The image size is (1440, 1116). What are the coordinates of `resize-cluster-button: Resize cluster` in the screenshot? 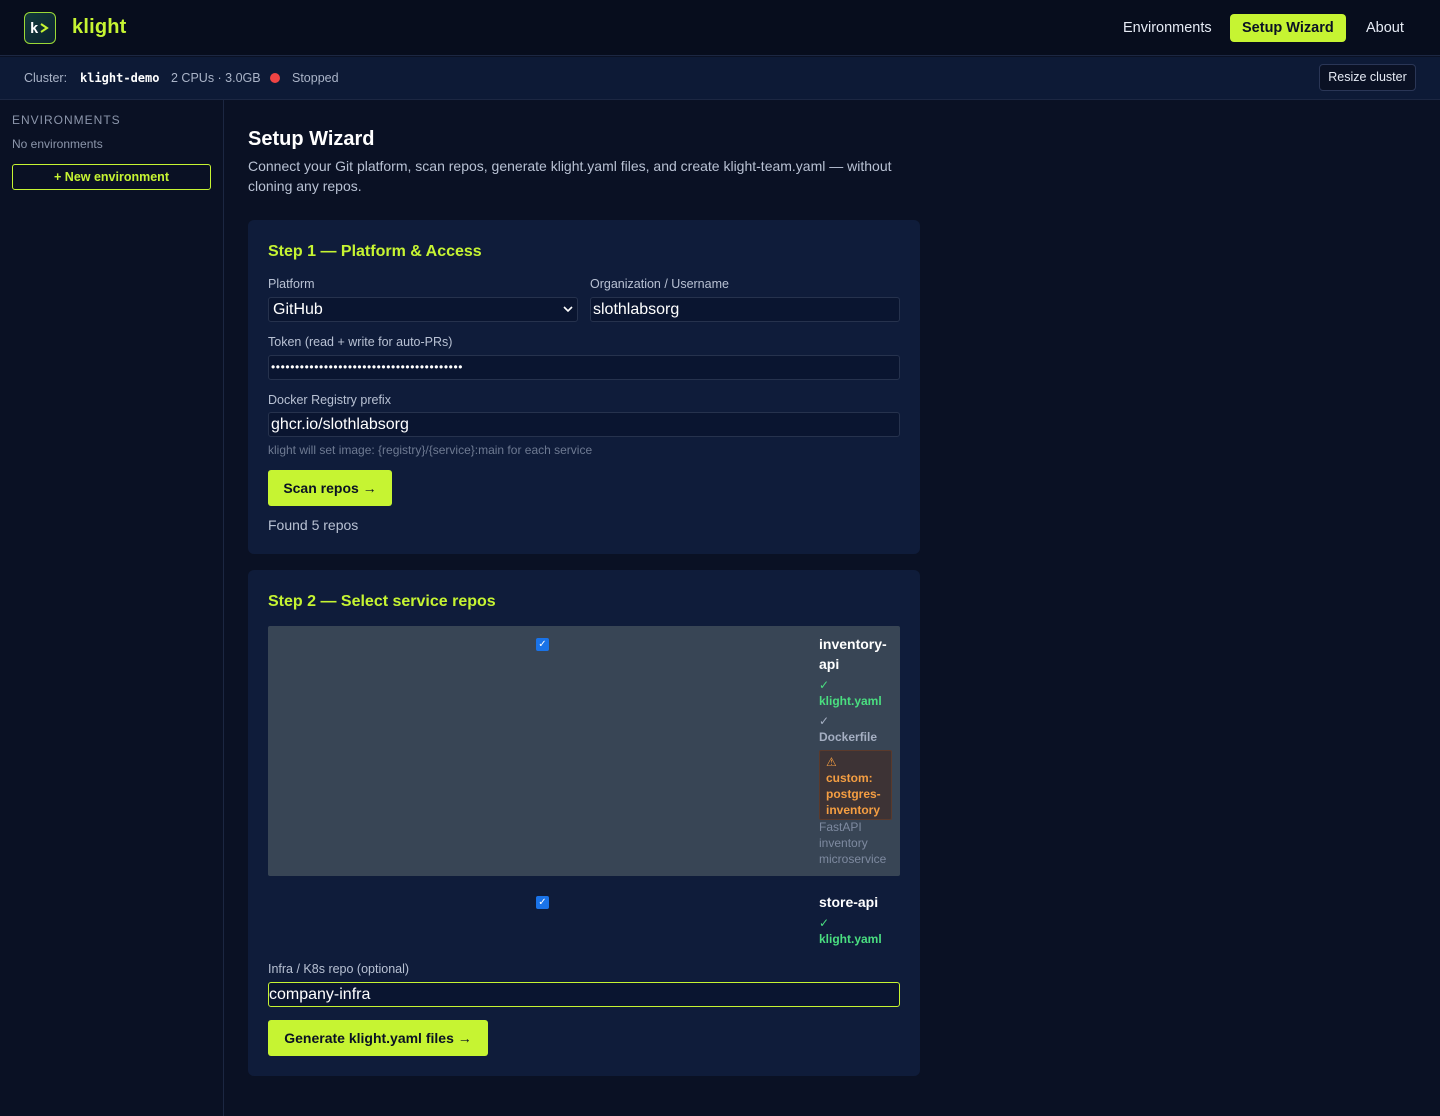 It's located at (1367, 77).